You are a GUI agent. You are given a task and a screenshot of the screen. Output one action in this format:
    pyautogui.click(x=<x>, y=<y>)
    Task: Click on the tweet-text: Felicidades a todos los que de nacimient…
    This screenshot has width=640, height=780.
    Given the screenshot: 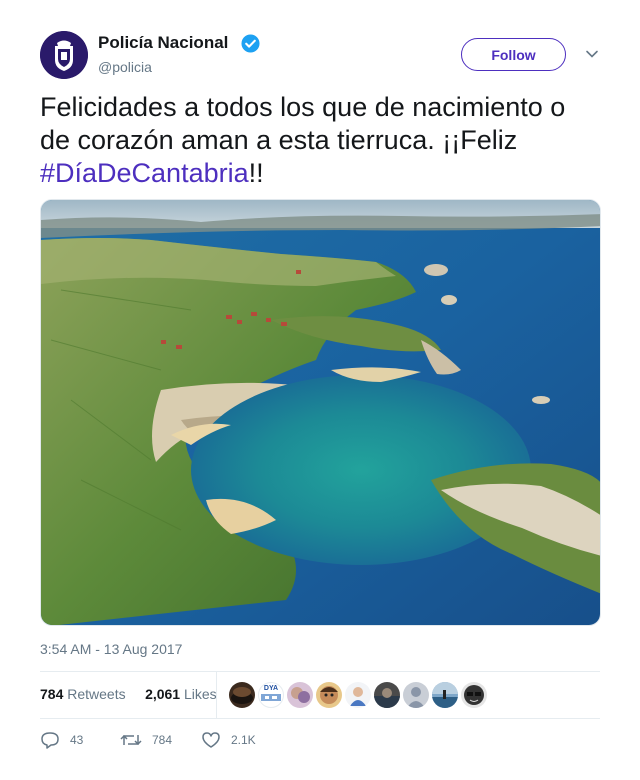 What is the action you would take?
    pyautogui.click(x=320, y=140)
    